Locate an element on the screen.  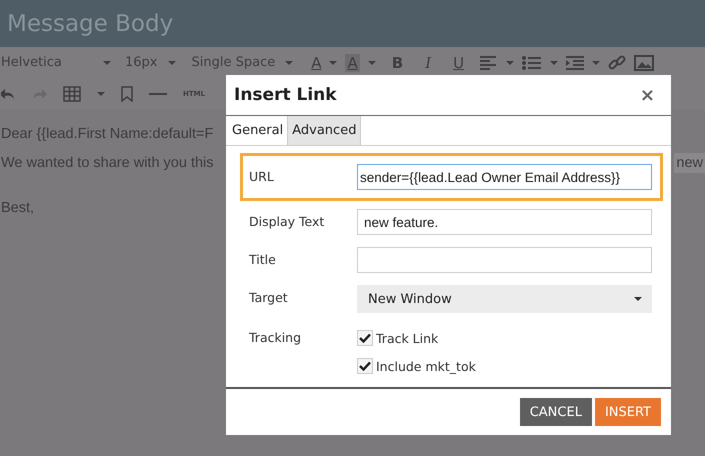
email-text: We wanted to share with you this is located at coordinates (107, 162).